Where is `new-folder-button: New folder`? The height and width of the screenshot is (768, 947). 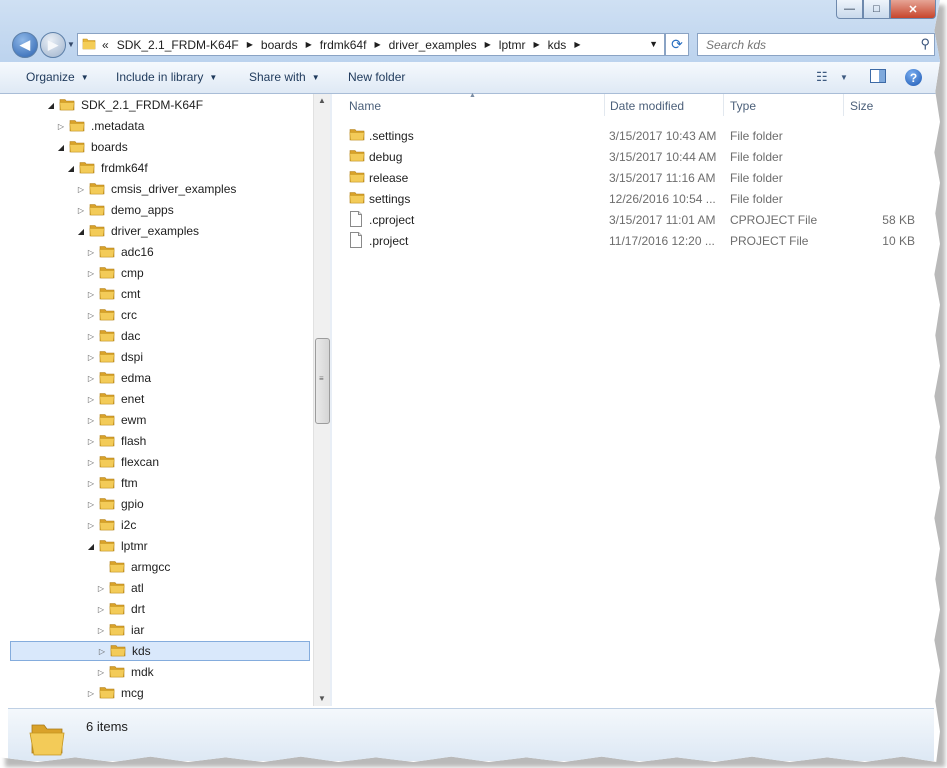 new-folder-button: New folder is located at coordinates (376, 77).